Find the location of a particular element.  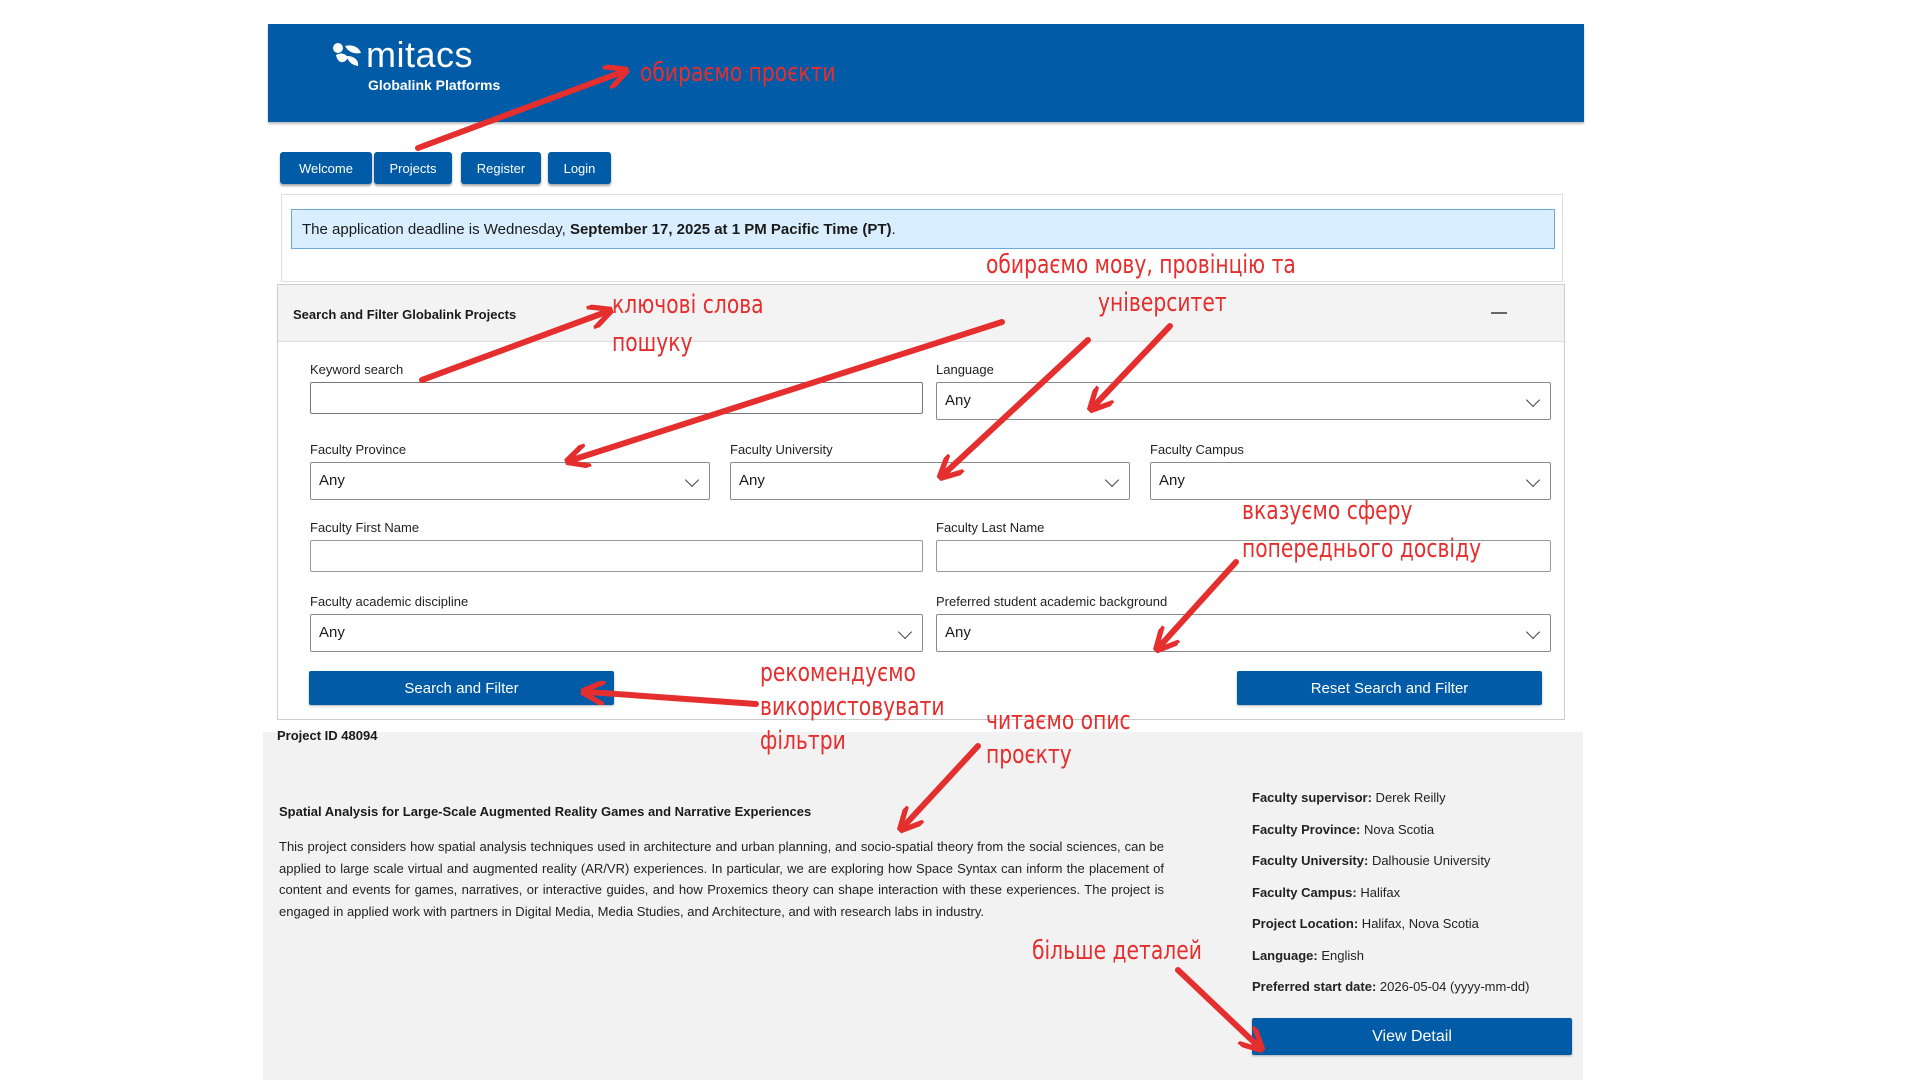

meta-university: Faculty University: Dalhousie University is located at coordinates (1371, 860).